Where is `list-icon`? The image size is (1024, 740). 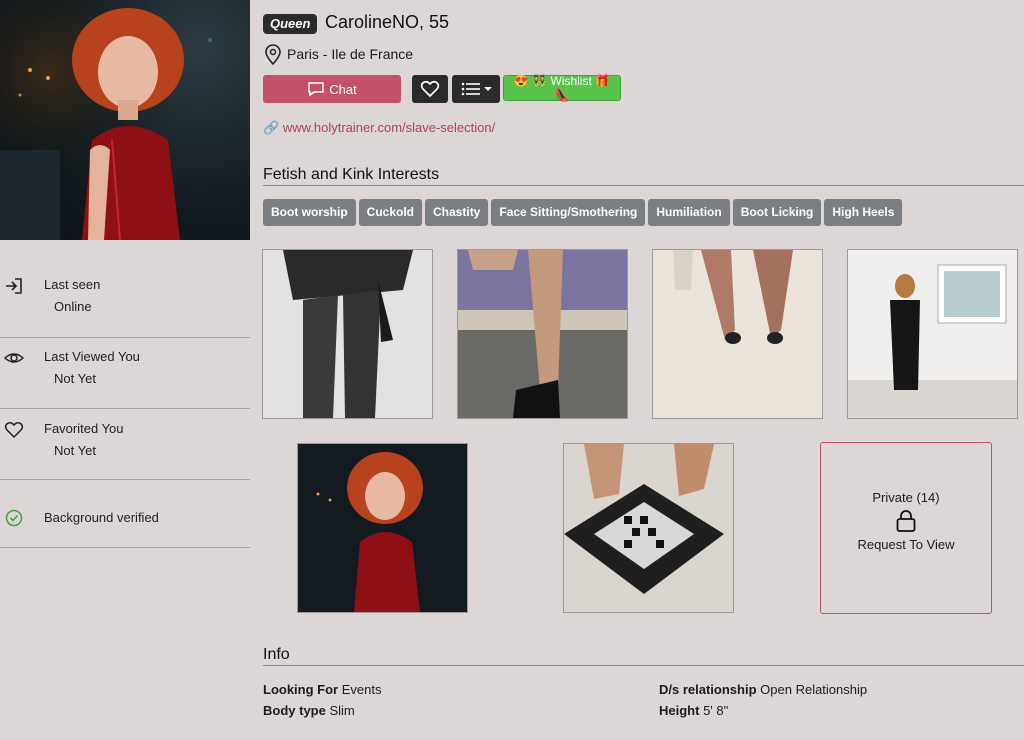 list-icon is located at coordinates (470, 89).